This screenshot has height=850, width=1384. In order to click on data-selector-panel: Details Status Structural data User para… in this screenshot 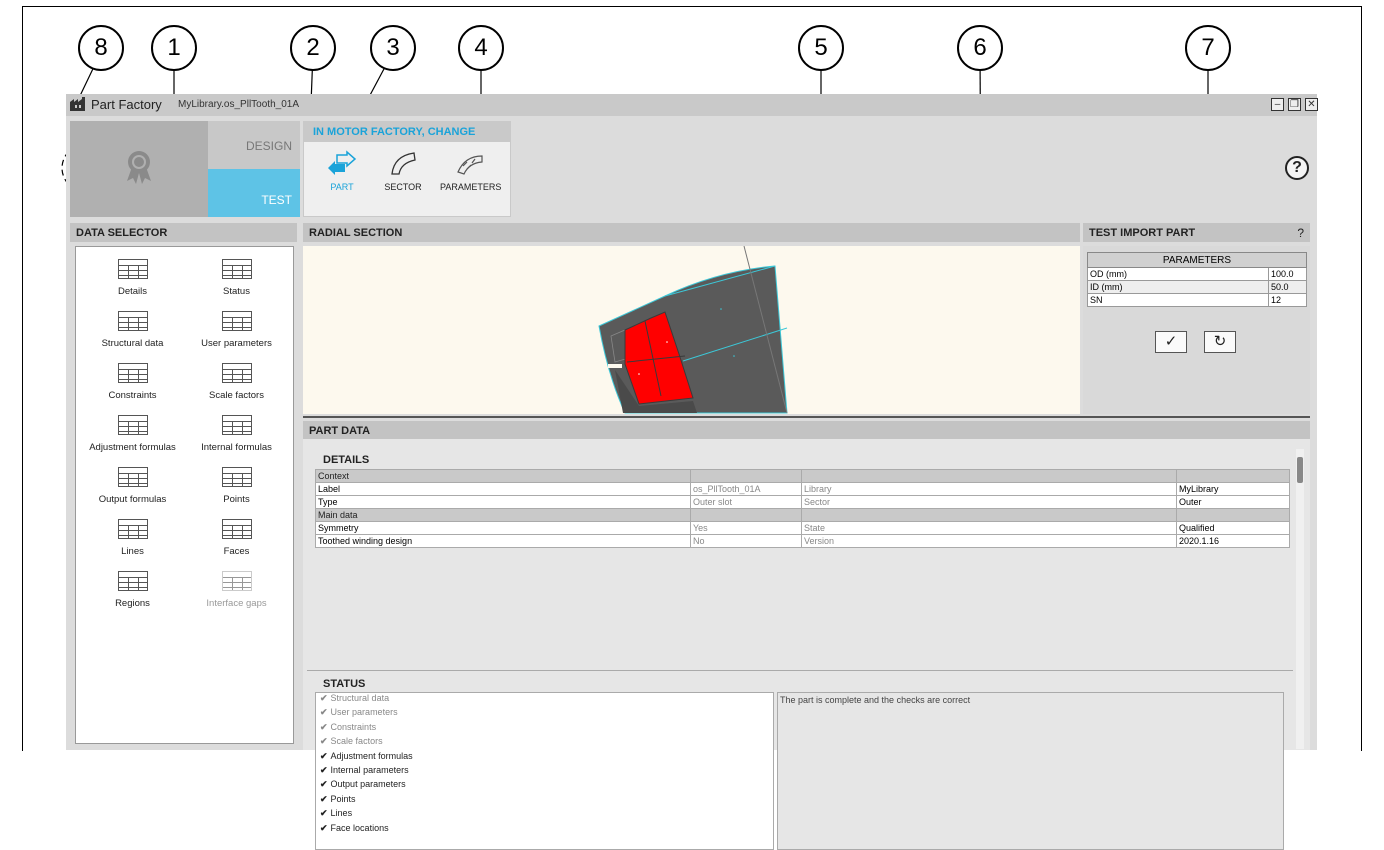, I will do `click(184, 495)`.